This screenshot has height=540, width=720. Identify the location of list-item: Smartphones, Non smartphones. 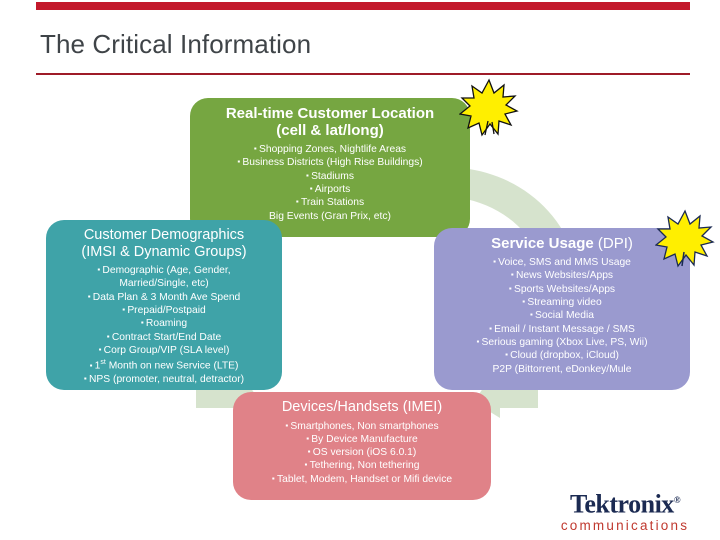
(362, 426).